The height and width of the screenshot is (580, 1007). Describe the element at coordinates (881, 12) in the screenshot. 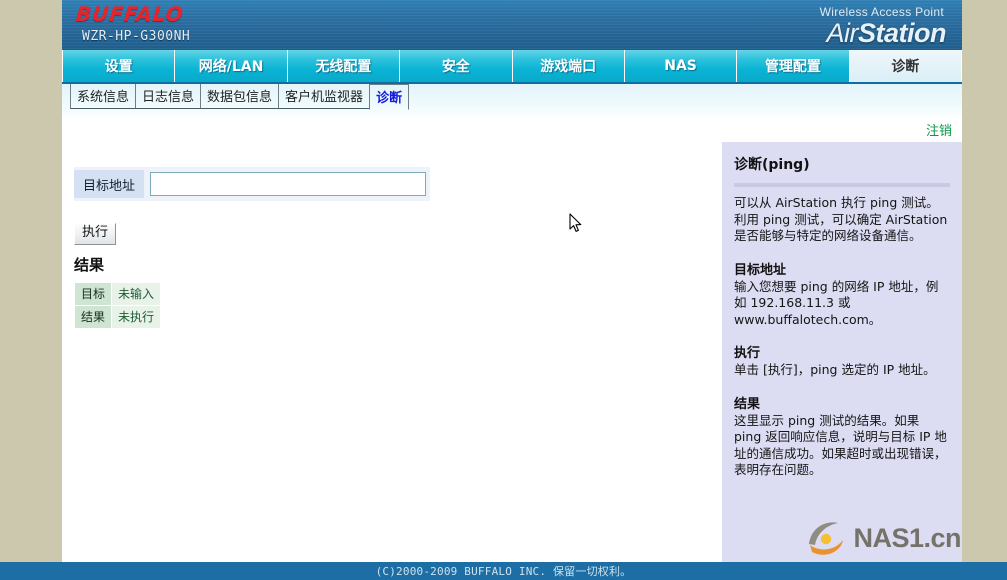

I see `product-kind-label: Wireless Access Point` at that location.